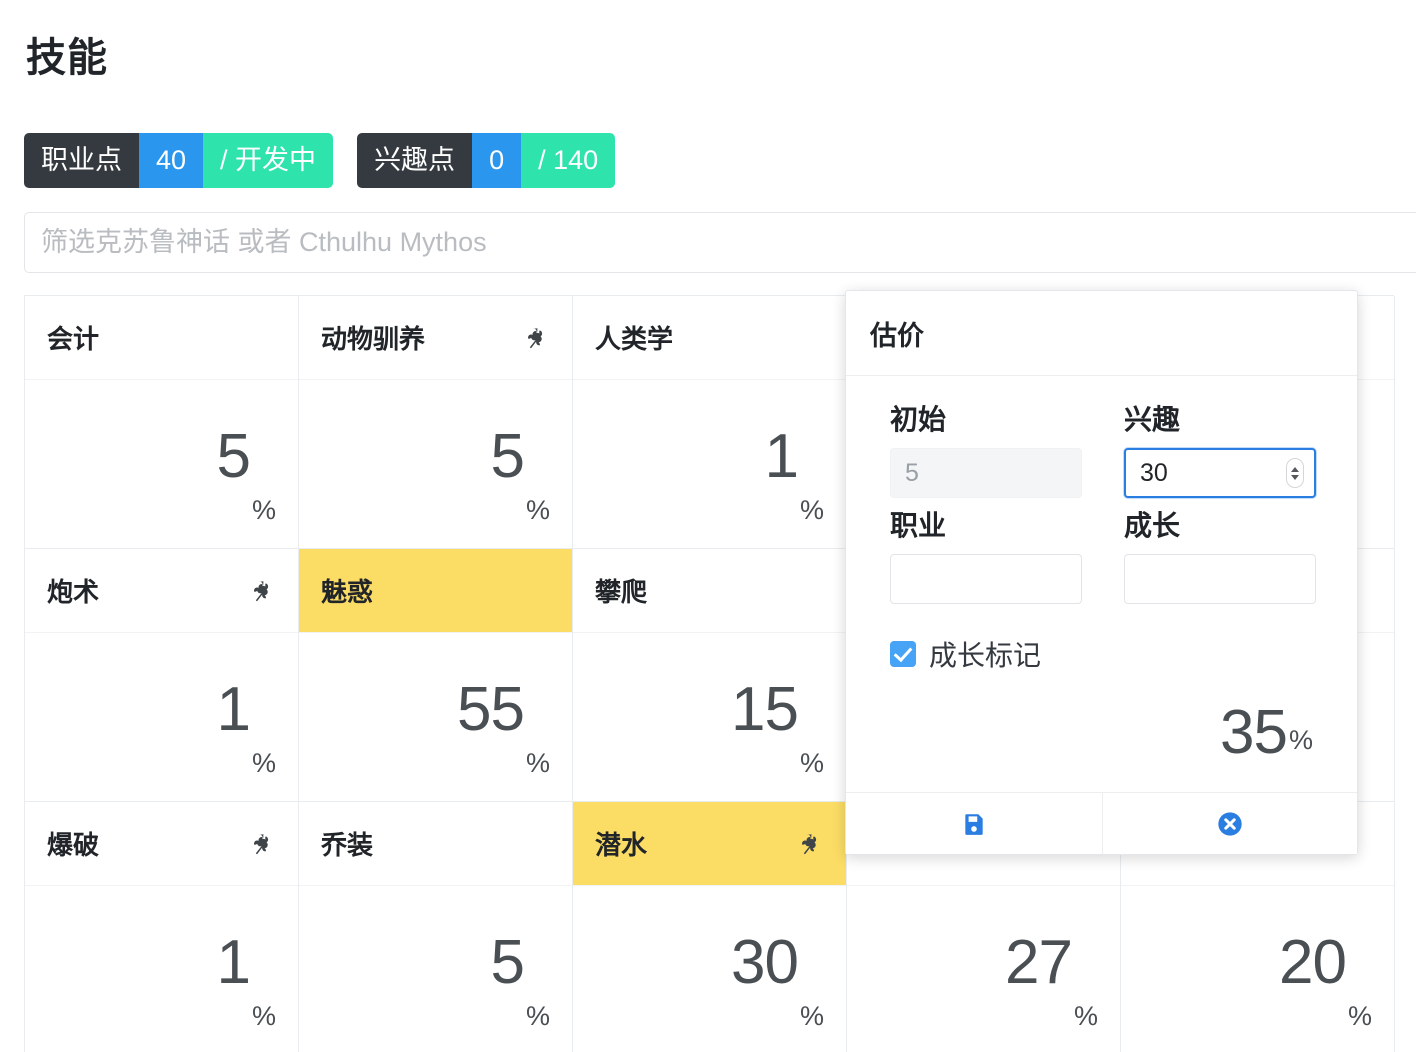 This screenshot has width=1416, height=1052. I want to click on badge-occupation-points: 职业点 40 / 开发中, so click(179, 160).